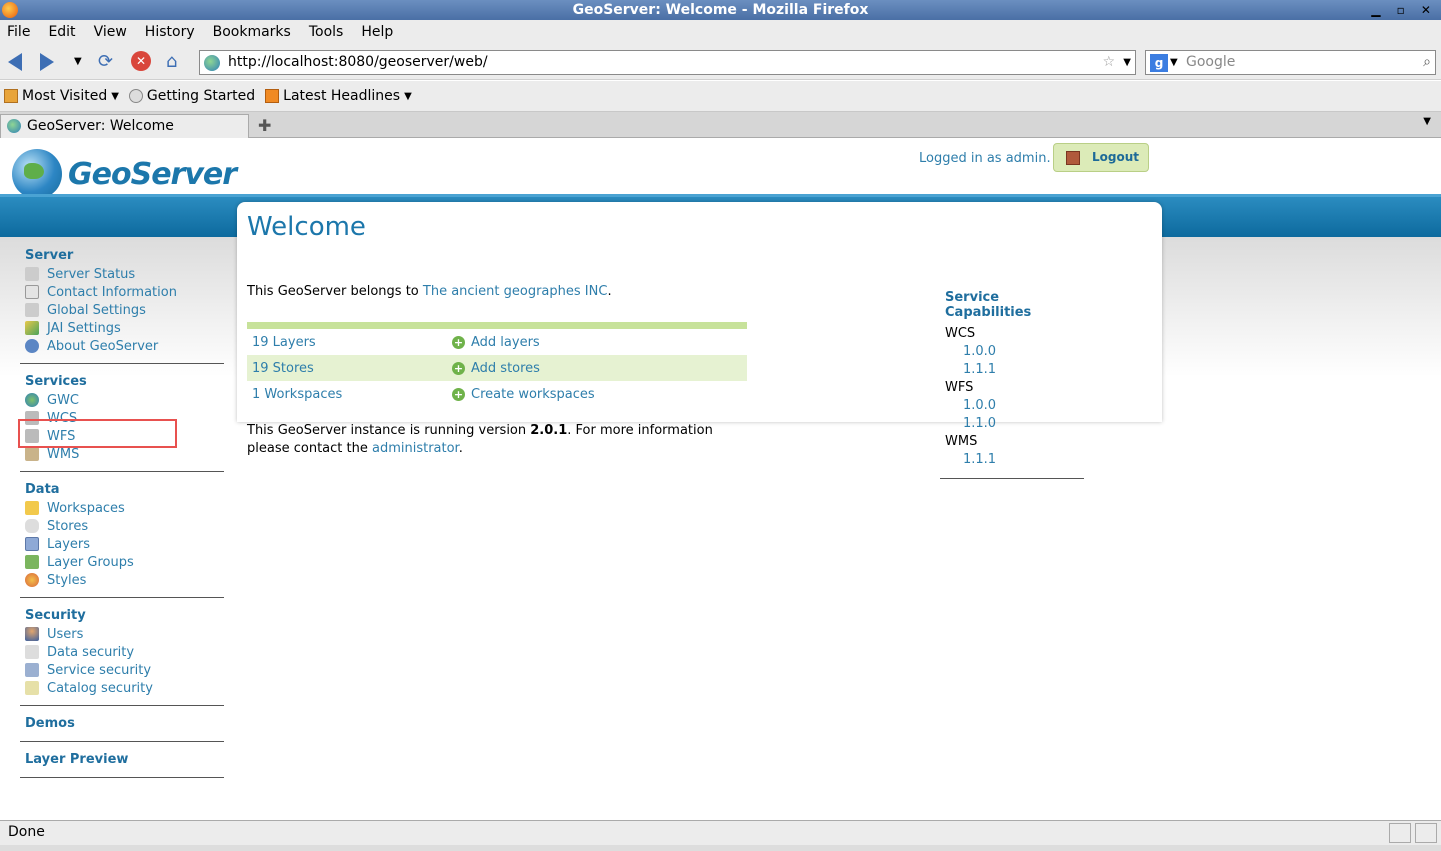 The image size is (1441, 851). What do you see at coordinates (1159, 63) in the screenshot?
I see `google-engine-icon: g` at bounding box center [1159, 63].